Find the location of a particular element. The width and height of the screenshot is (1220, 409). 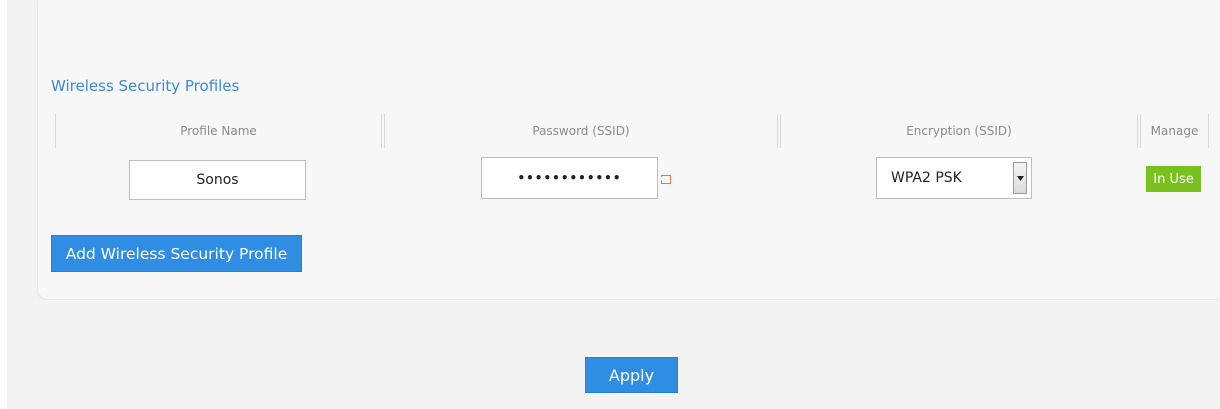

column-header-password: Password (SSID) is located at coordinates (581, 131).